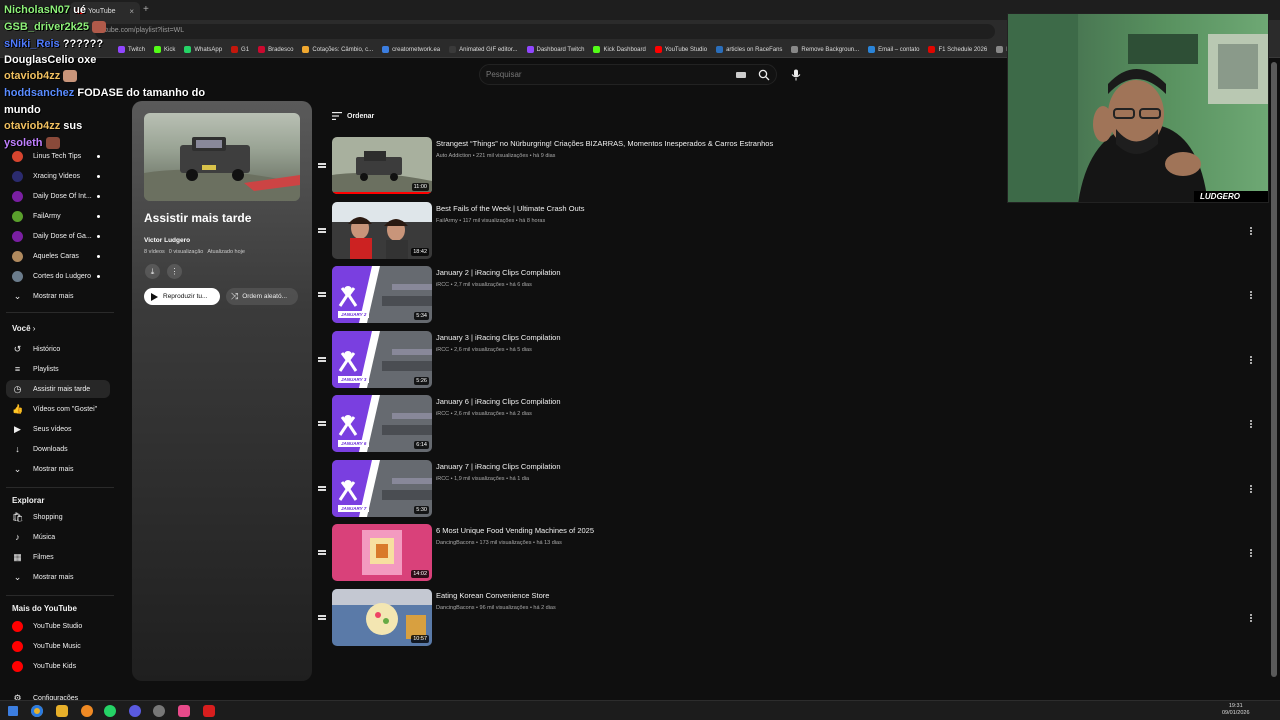  Describe the element at coordinates (411, 49) in the screenshot. I see `bookmark-item: creatornetwork.ea` at that location.